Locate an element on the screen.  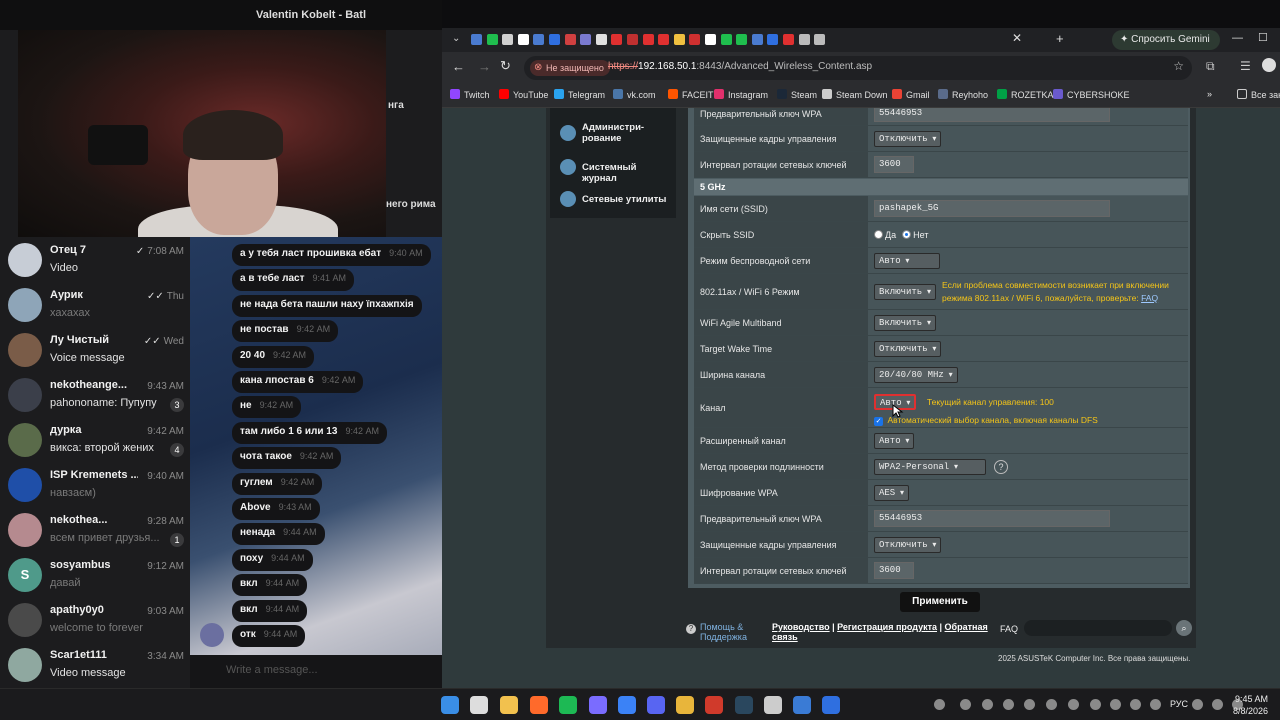
chat-list-item: nekothea... всем привет друзья... 9:28 AM 1 is located at coordinates (95, 529).